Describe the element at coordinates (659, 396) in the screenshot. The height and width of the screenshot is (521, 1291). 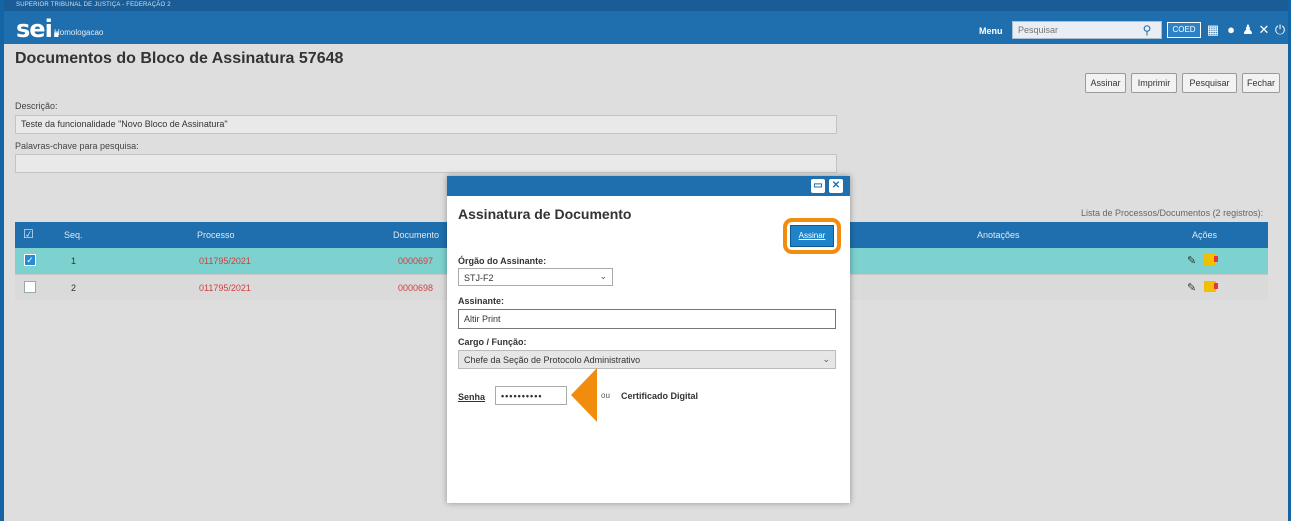
I see `certificado-digital-option: Certificado Digital` at that location.